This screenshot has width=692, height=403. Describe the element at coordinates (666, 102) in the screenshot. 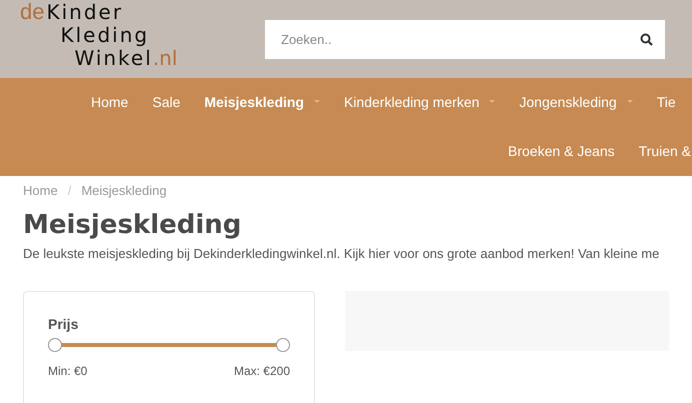

I see `nav-item: Tie` at that location.